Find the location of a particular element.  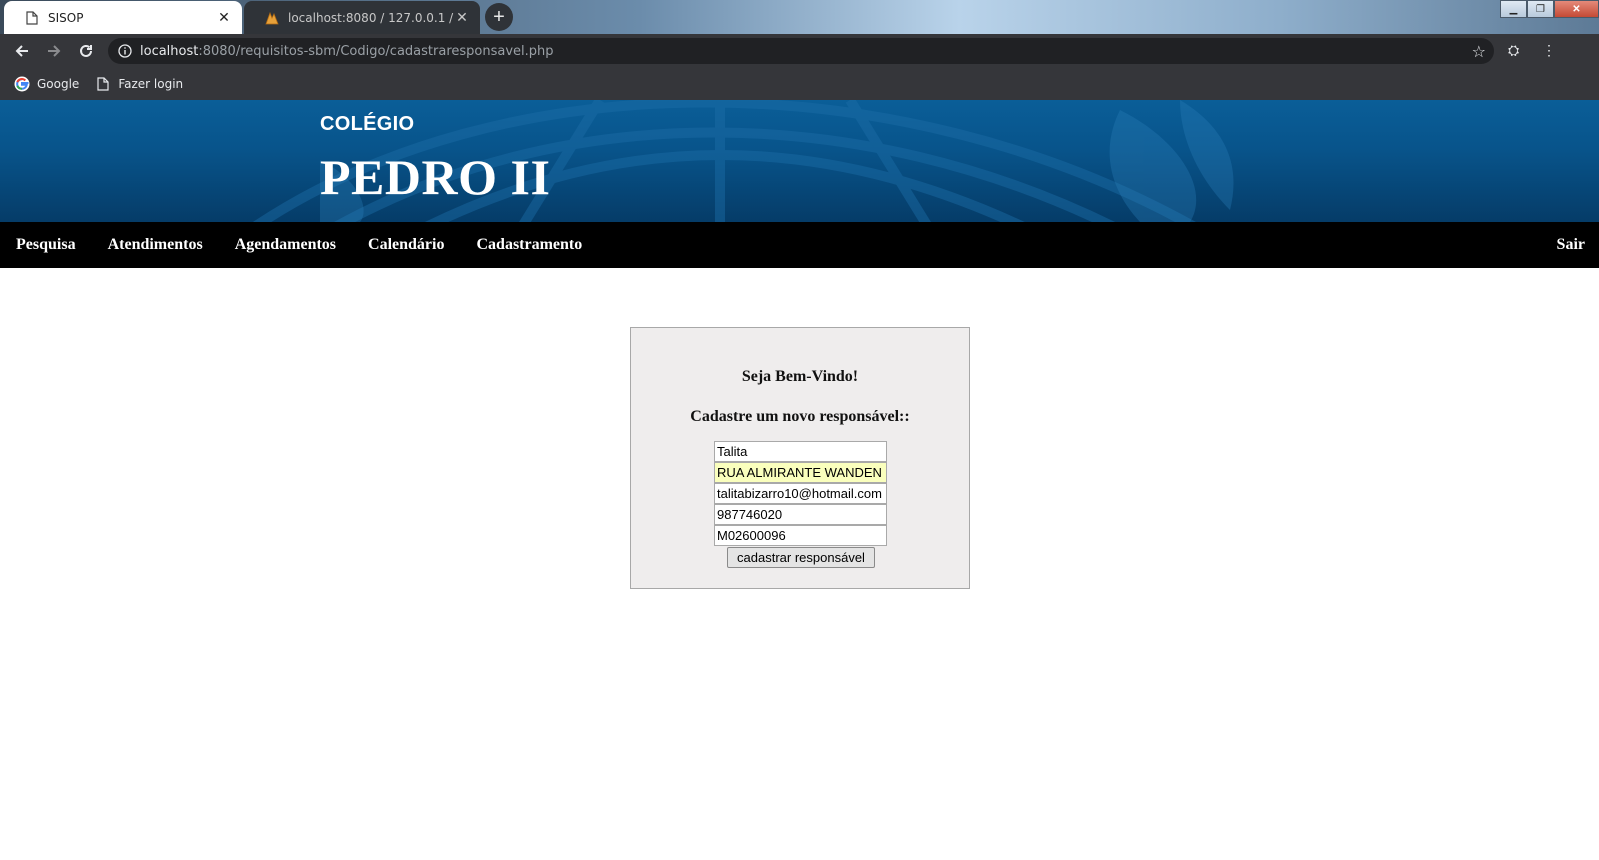

nav-calendario: Calendário is located at coordinates (406, 245).